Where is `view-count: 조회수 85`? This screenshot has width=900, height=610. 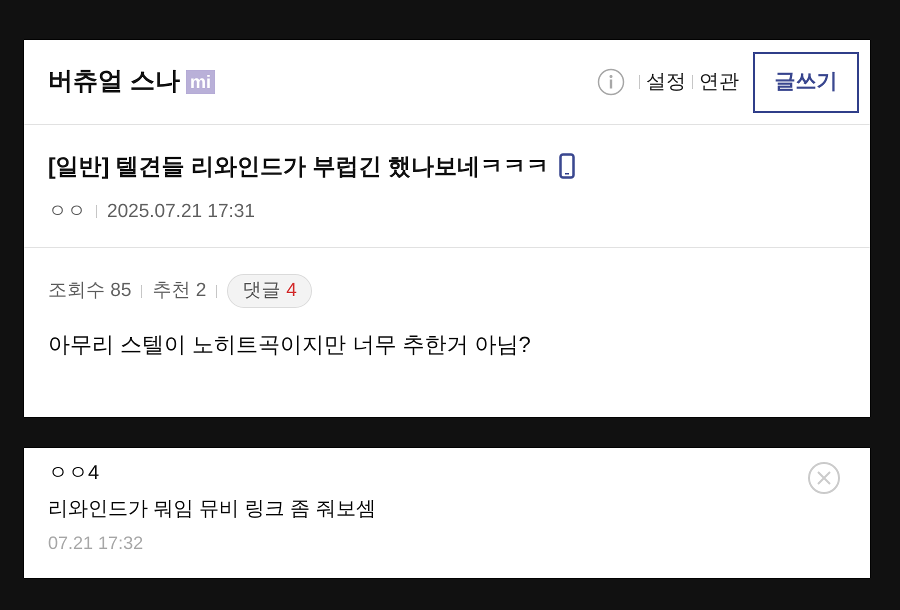 view-count: 조회수 85 is located at coordinates (90, 290).